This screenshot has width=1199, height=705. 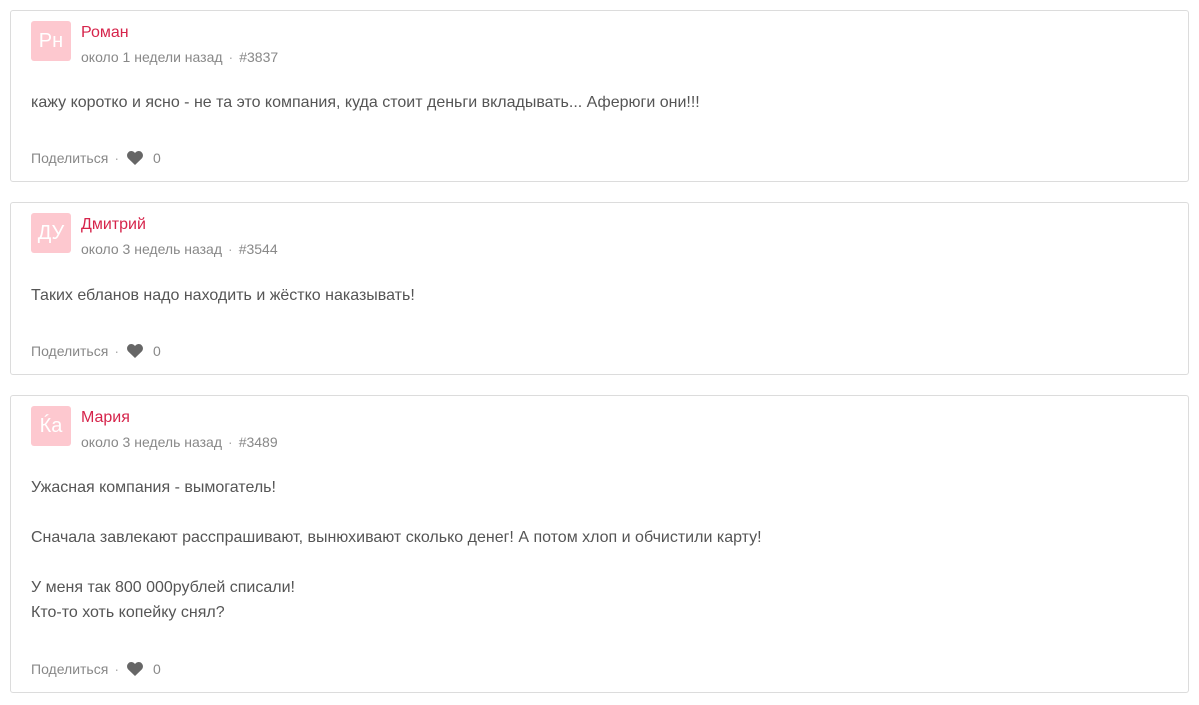 I want to click on comment-meta: около 3 недель назад · #3544, so click(x=179, y=249).